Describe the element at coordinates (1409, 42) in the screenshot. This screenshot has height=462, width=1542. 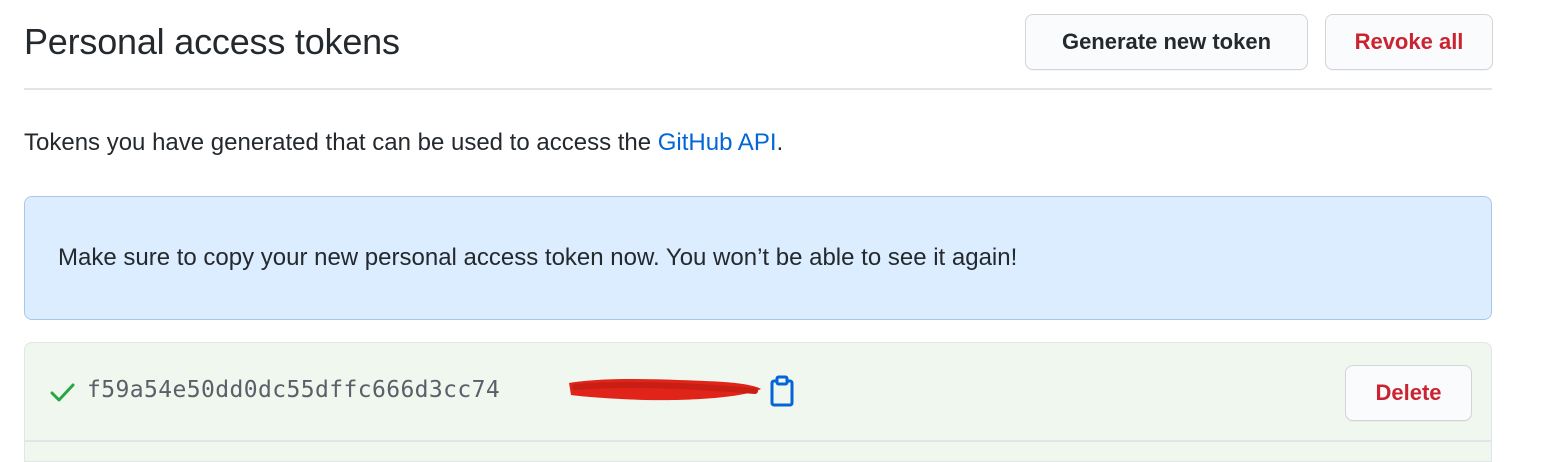
I see `revoke-all-button: Revoke all` at that location.